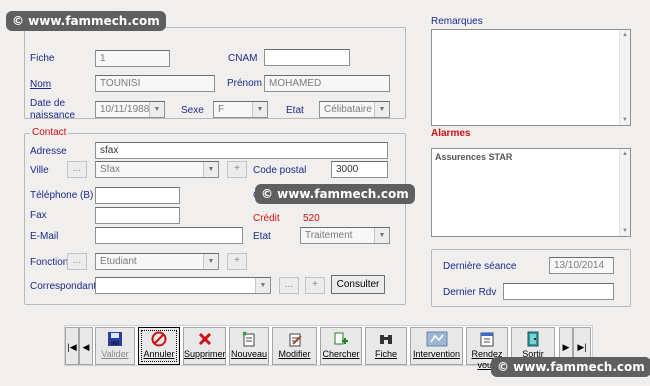 This screenshot has height=386, width=650. I want to click on cnam-field, so click(307, 57).